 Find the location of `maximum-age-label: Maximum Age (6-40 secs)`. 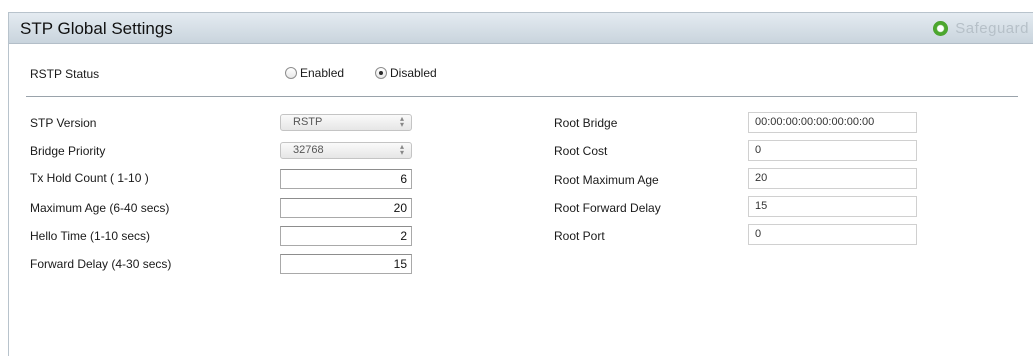

maximum-age-label: Maximum Age (6-40 secs) is located at coordinates (100, 208).